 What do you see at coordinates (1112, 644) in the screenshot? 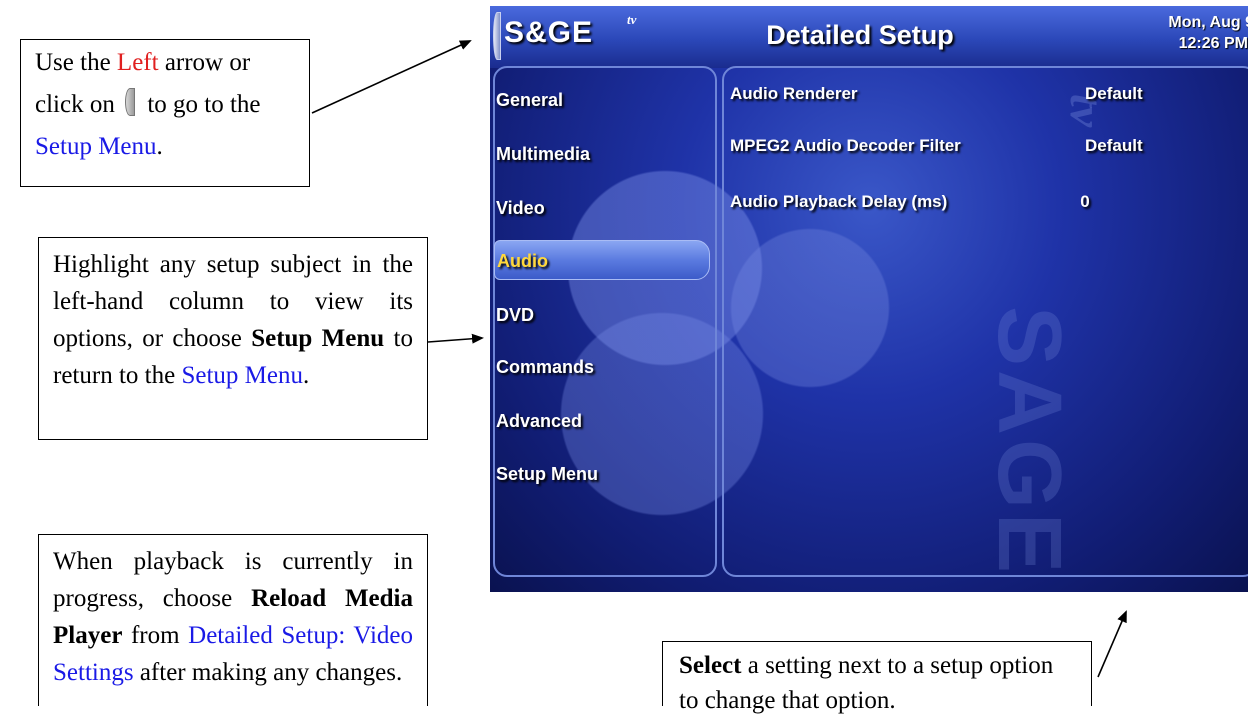
I see `arrow-to-settings` at bounding box center [1112, 644].